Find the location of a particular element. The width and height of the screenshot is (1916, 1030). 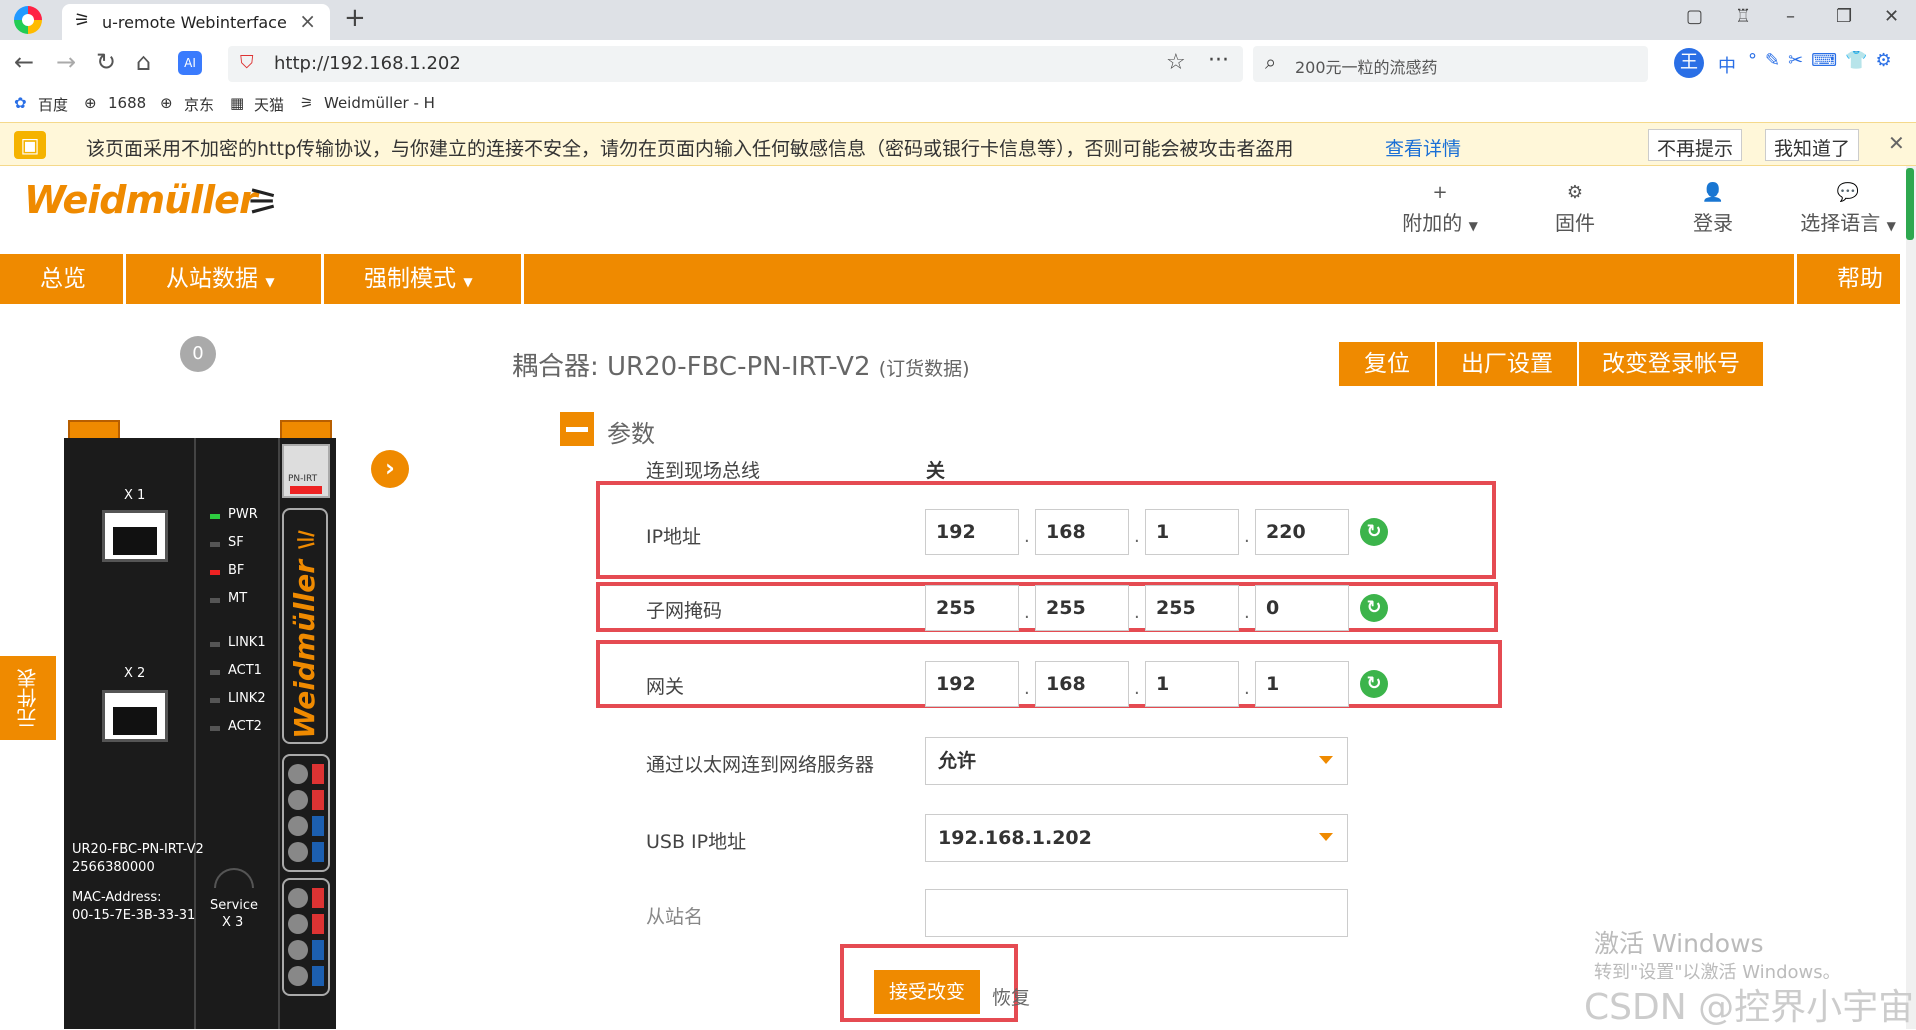

warning-close-icon: ✕ is located at coordinates (1896, 143).